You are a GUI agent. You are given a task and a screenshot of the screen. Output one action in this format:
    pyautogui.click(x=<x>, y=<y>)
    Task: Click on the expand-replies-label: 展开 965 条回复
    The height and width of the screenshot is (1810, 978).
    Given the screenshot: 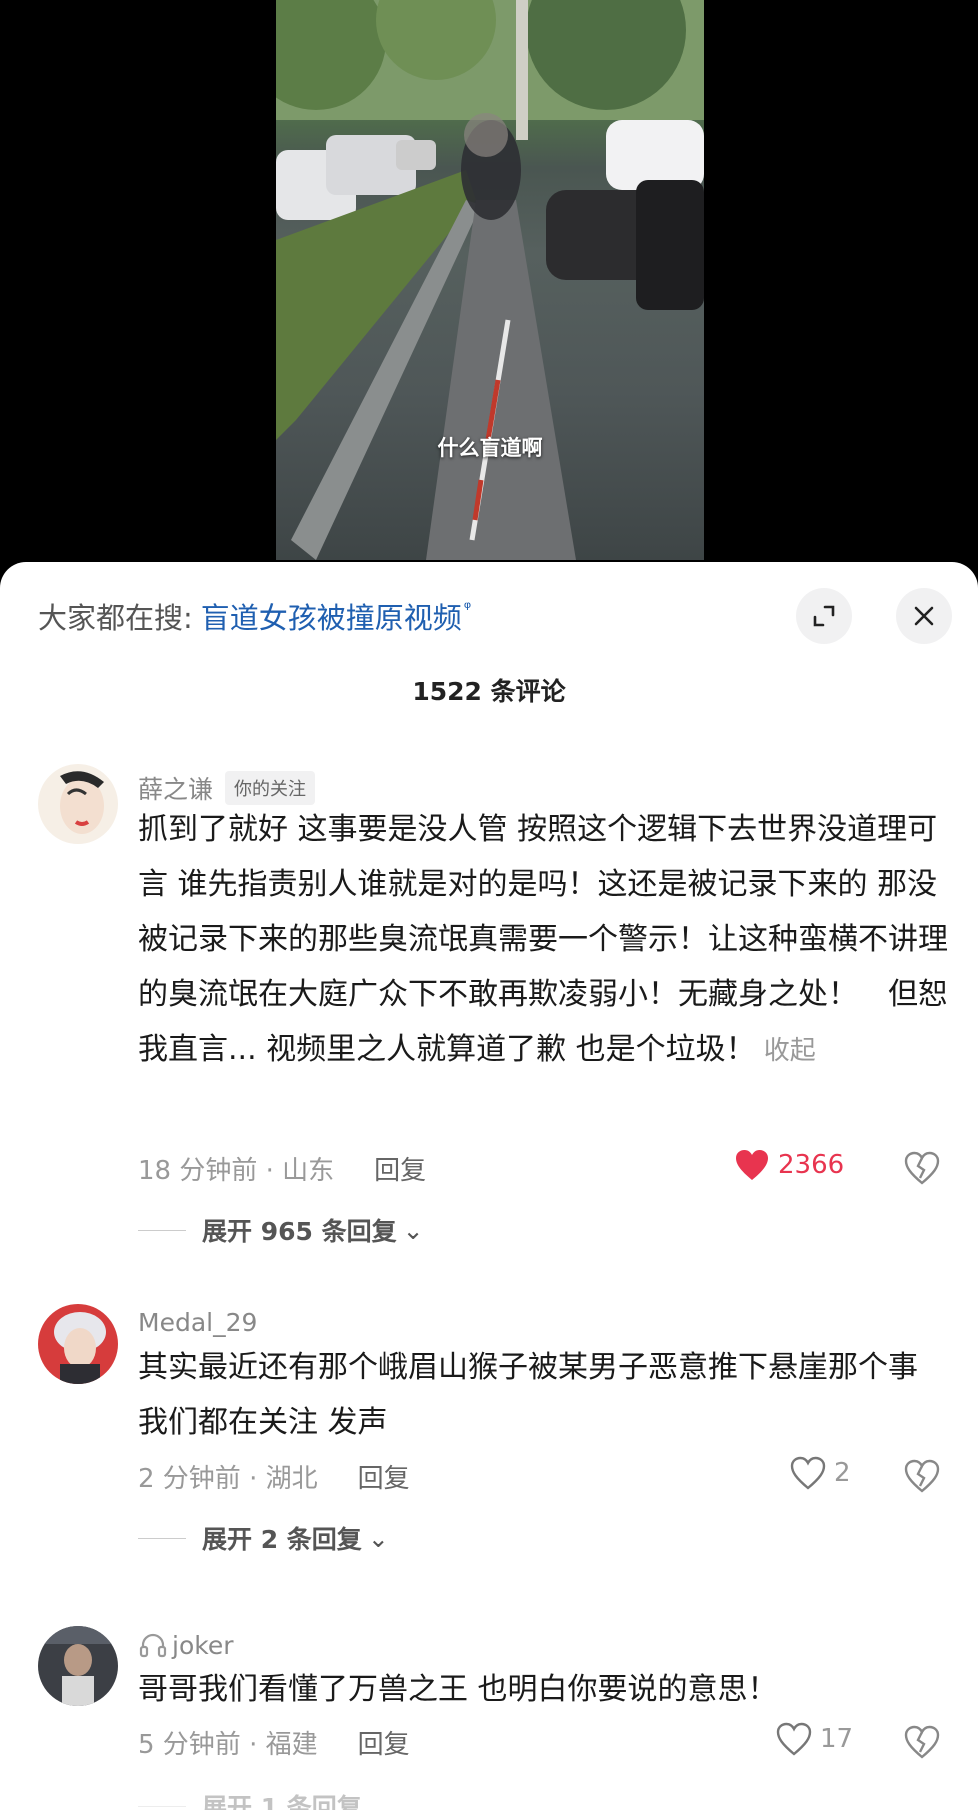 What is the action you would take?
    pyautogui.click(x=299, y=1231)
    